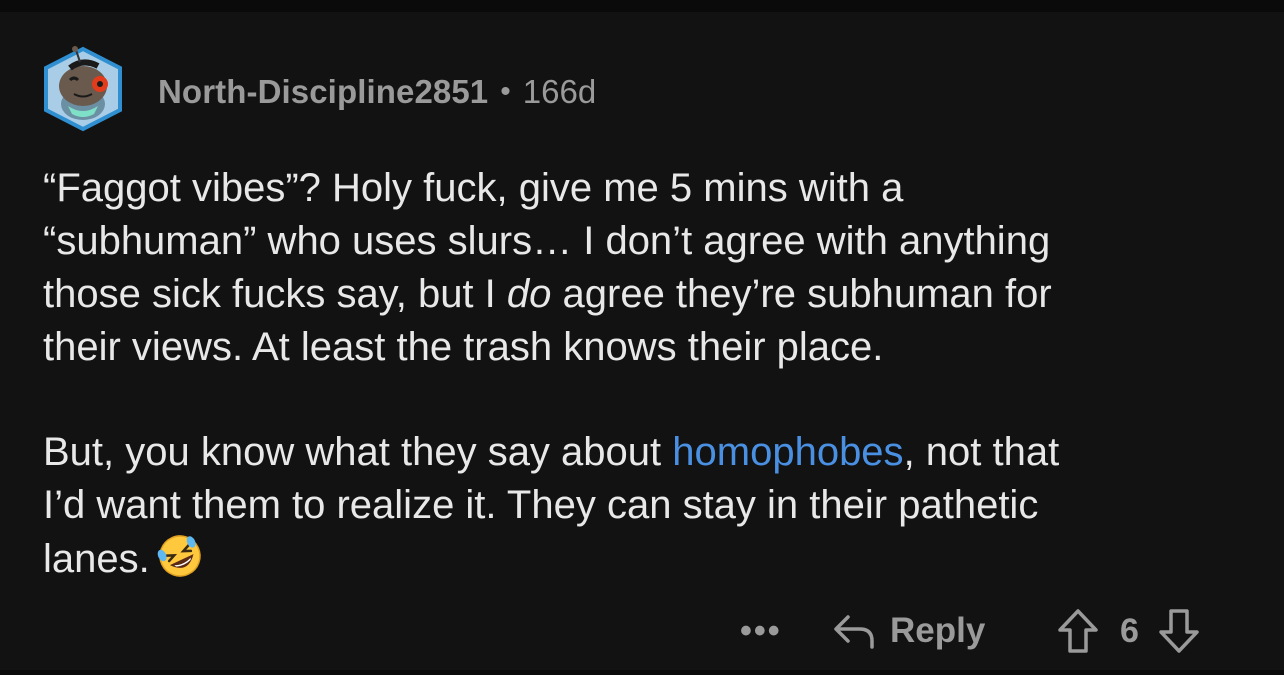 This screenshot has width=1284, height=675. Describe the element at coordinates (981, 452) in the screenshot. I see `text-line: , not that` at that location.